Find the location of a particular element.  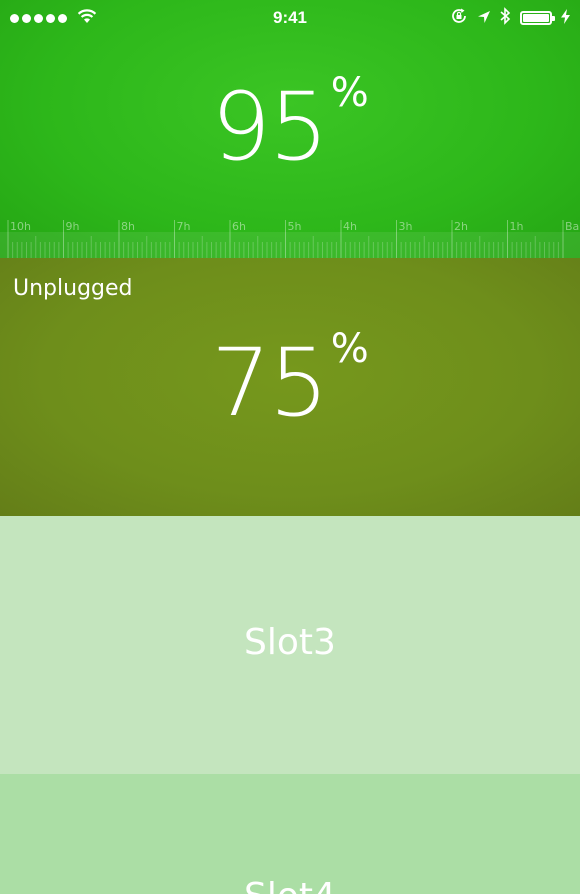

timeline-label: 8h is located at coordinates (128, 226).